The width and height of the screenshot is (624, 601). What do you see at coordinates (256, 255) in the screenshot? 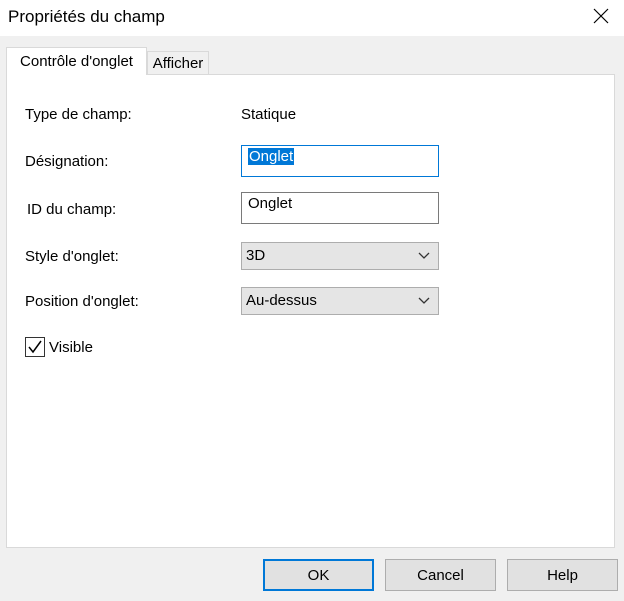
I see `tab-style-value: 3D` at bounding box center [256, 255].